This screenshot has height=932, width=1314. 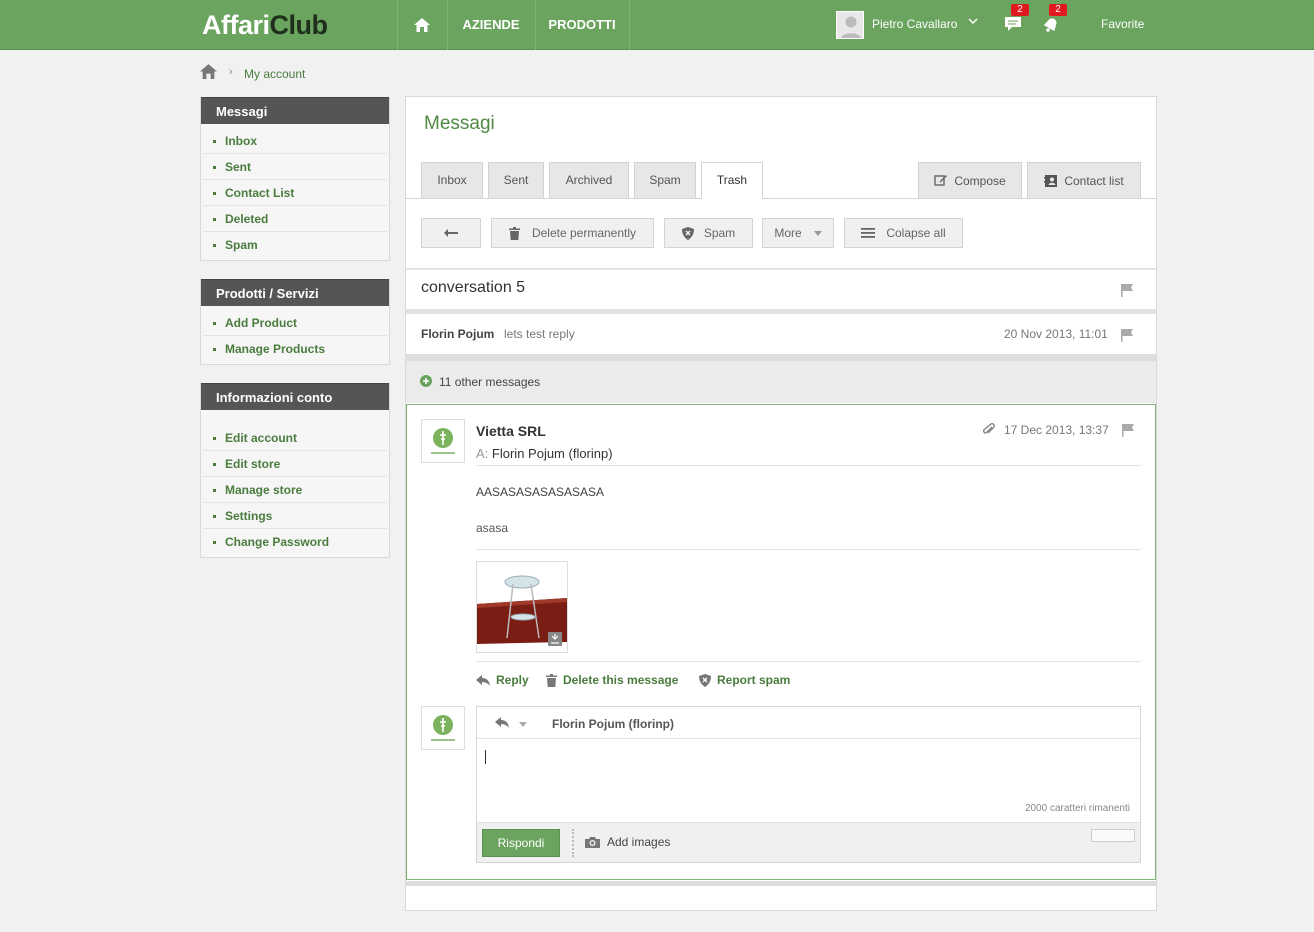 I want to click on sidebar-item-change-password: Change Password, so click(x=295, y=542).